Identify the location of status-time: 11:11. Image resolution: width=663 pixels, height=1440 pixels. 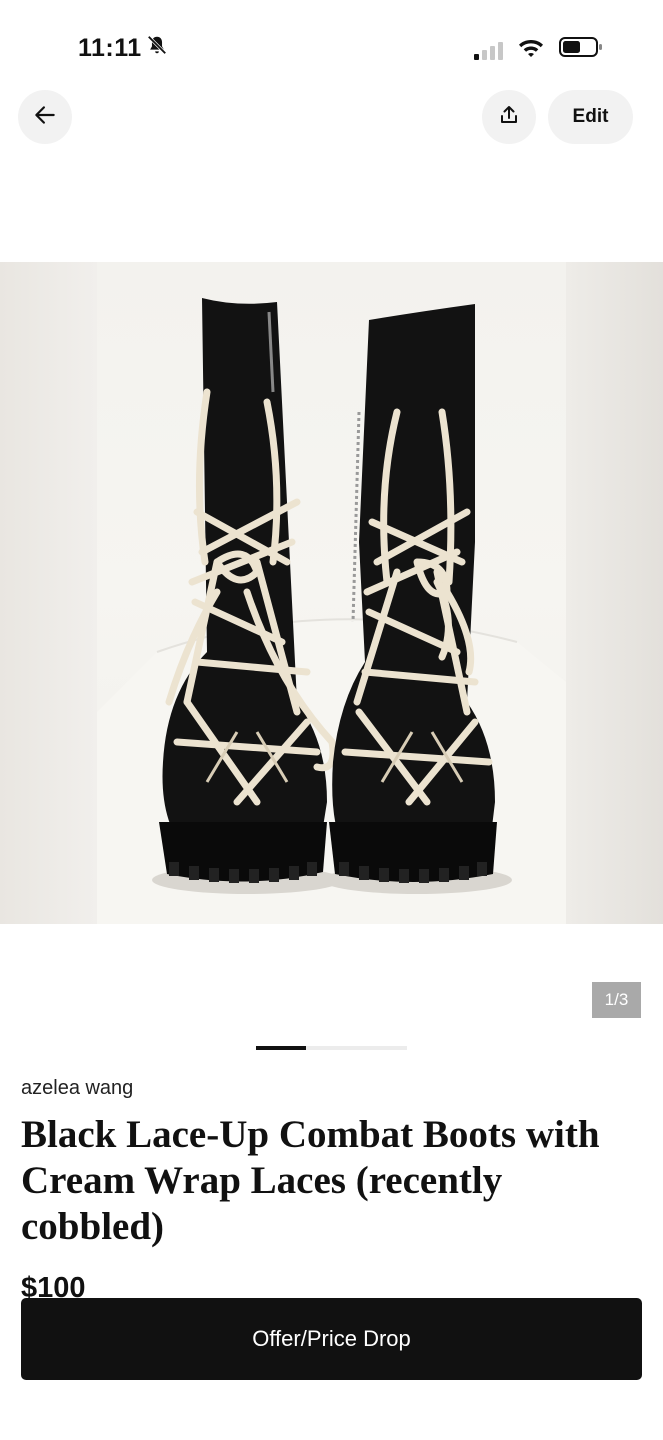
(123, 48).